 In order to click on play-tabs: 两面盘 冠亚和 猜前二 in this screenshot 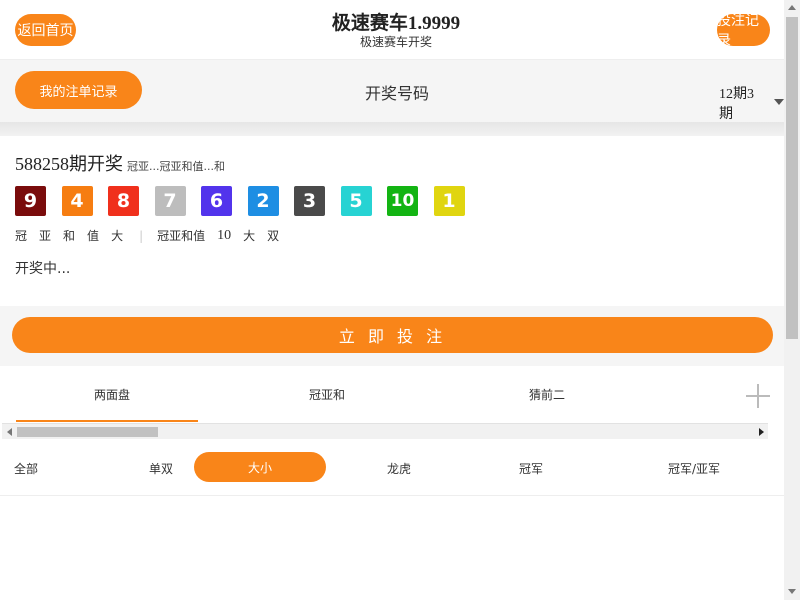, I will do `click(392, 394)`.